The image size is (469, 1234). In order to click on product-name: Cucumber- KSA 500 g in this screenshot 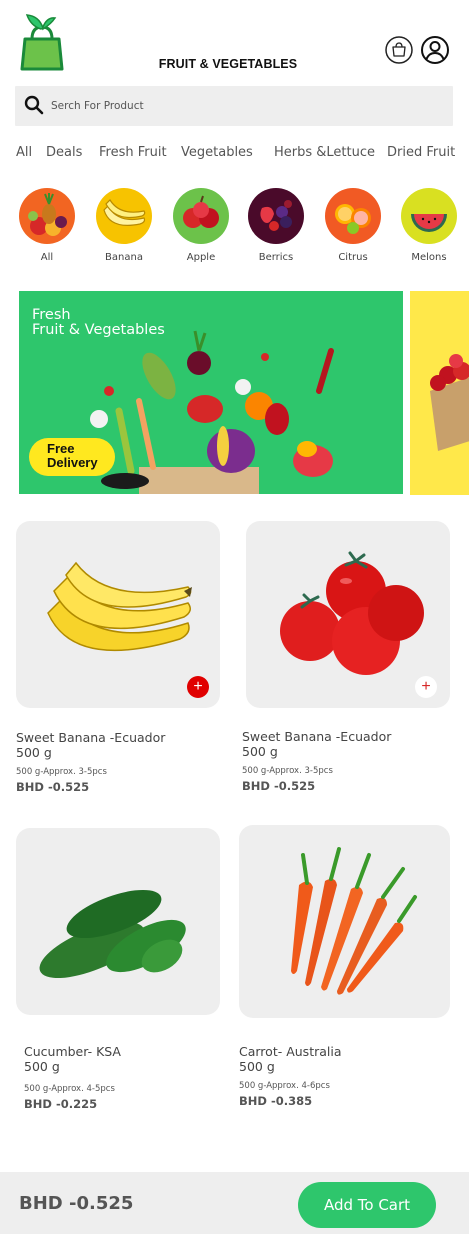, I will do `click(72, 1059)`.